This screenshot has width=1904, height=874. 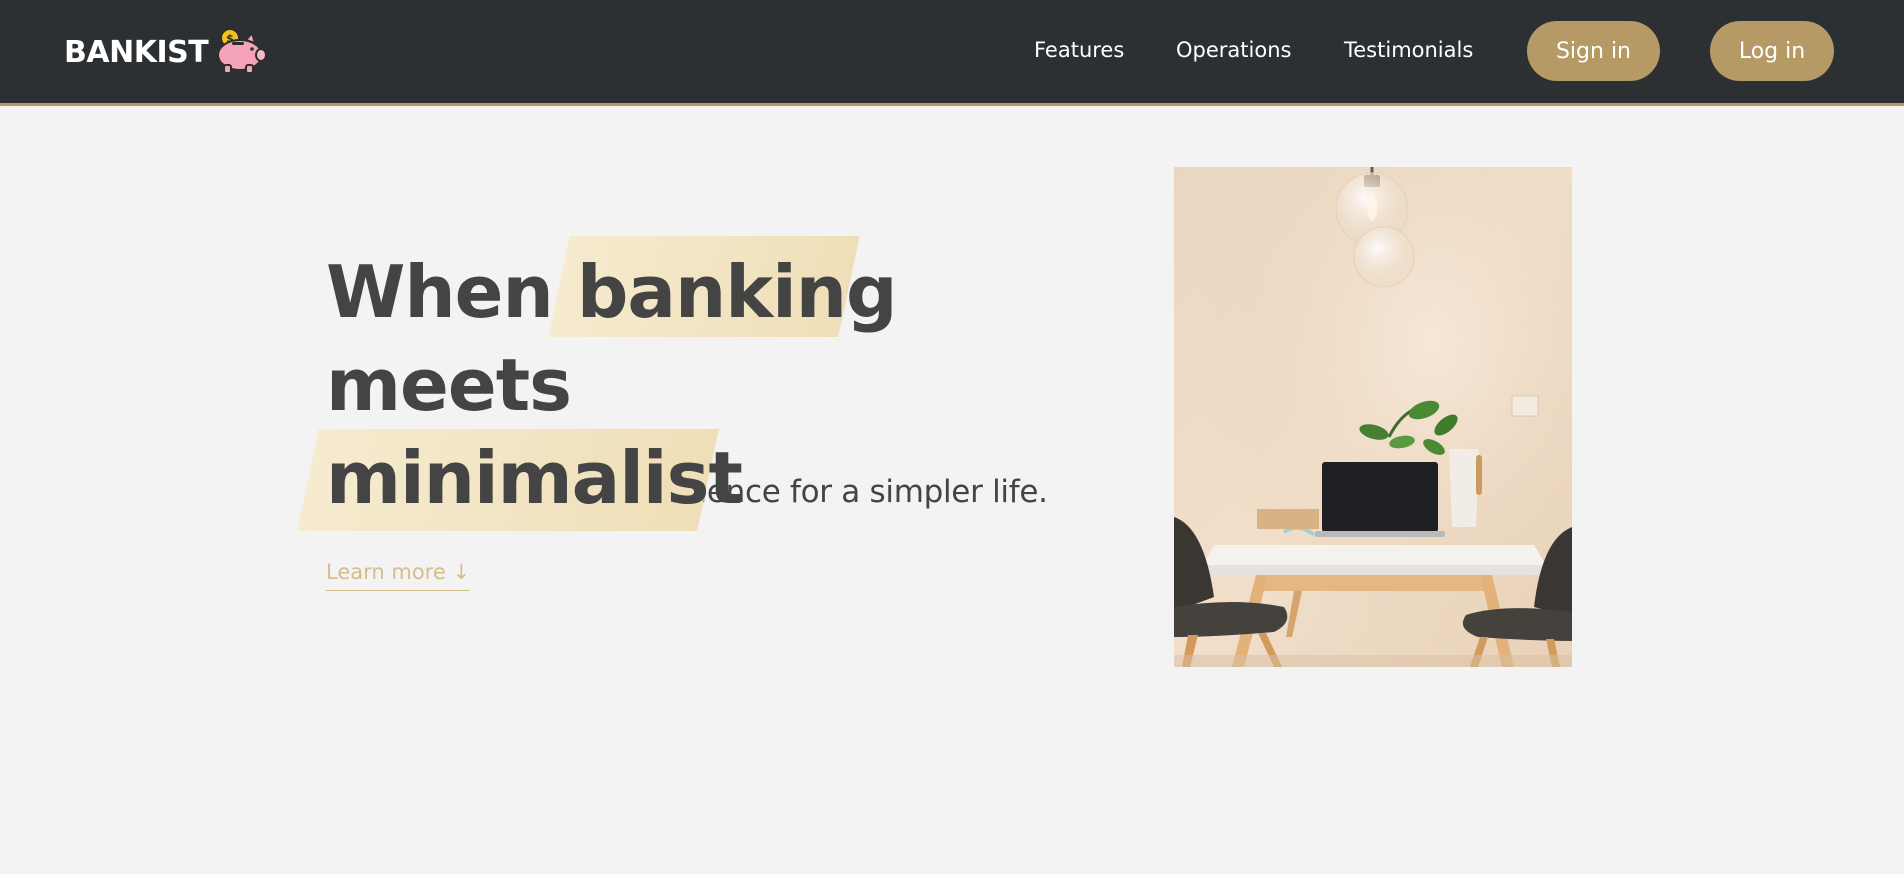 I want to click on brand-name: BANKIST, so click(x=136, y=52).